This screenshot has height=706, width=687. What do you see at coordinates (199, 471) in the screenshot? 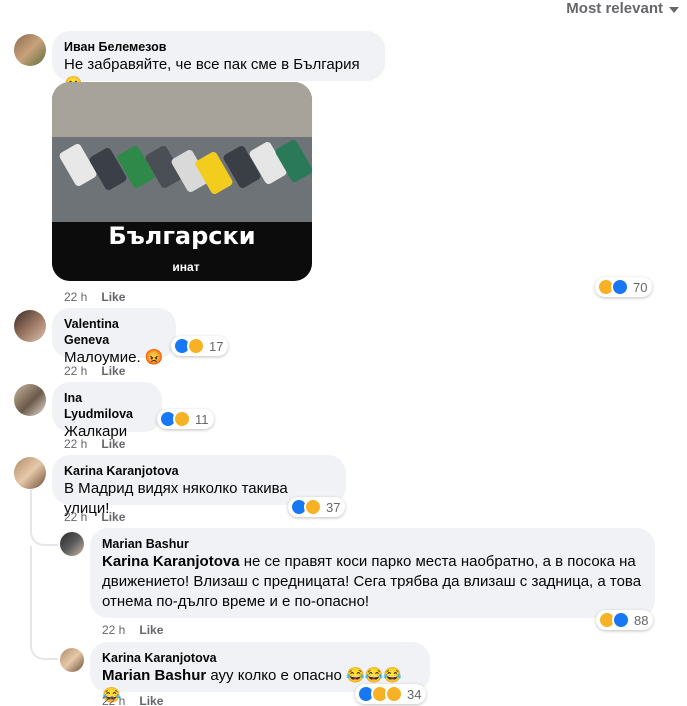
I see `comment-author: Karina Karanjotova` at bounding box center [199, 471].